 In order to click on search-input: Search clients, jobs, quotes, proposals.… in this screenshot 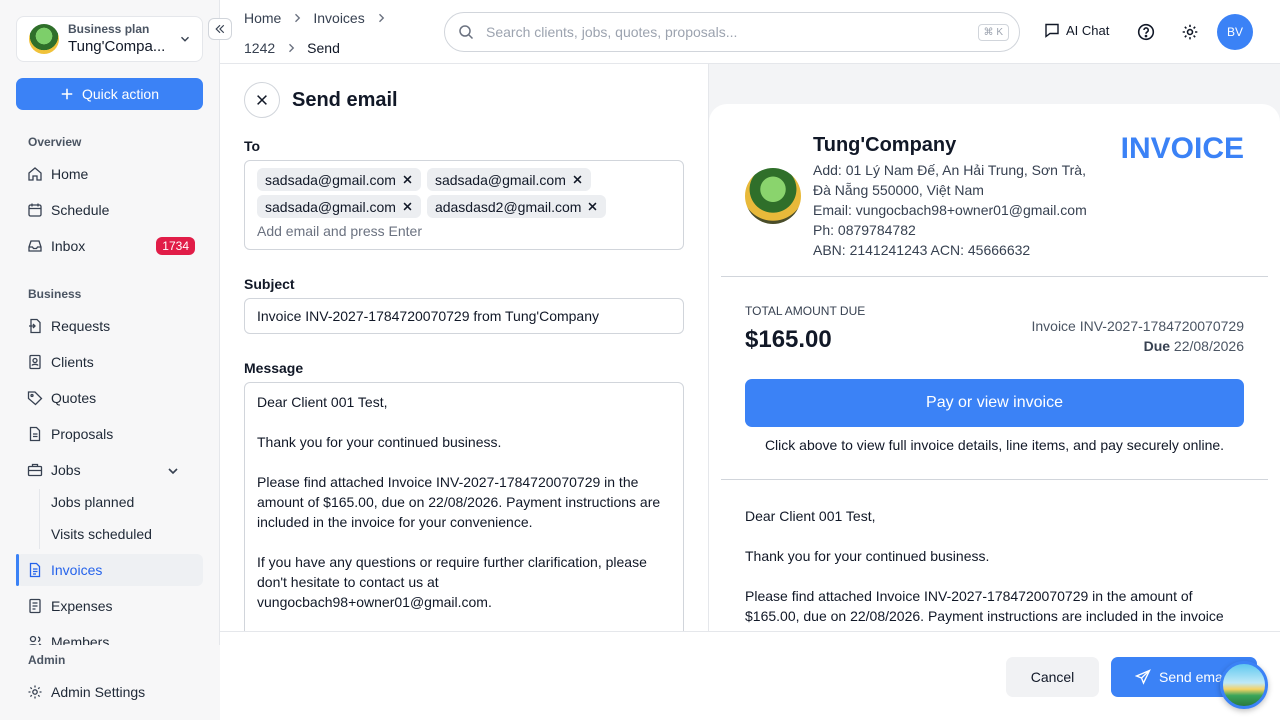, I will do `click(732, 32)`.